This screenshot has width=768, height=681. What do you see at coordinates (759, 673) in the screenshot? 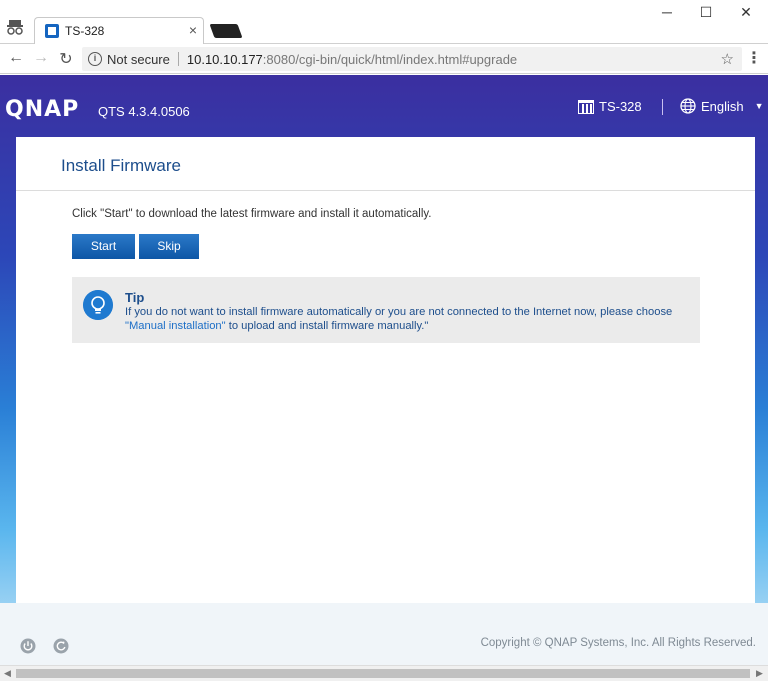
I see `scroll-right-icon: ▶` at bounding box center [759, 673].